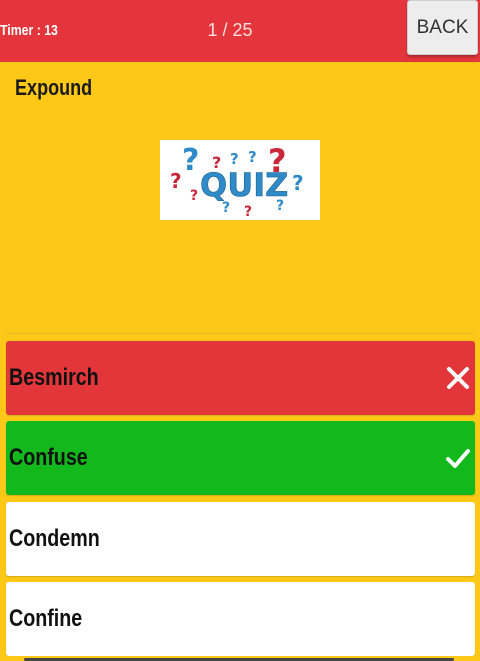 The height and width of the screenshot is (661, 480). I want to click on check-icon, so click(458, 458).